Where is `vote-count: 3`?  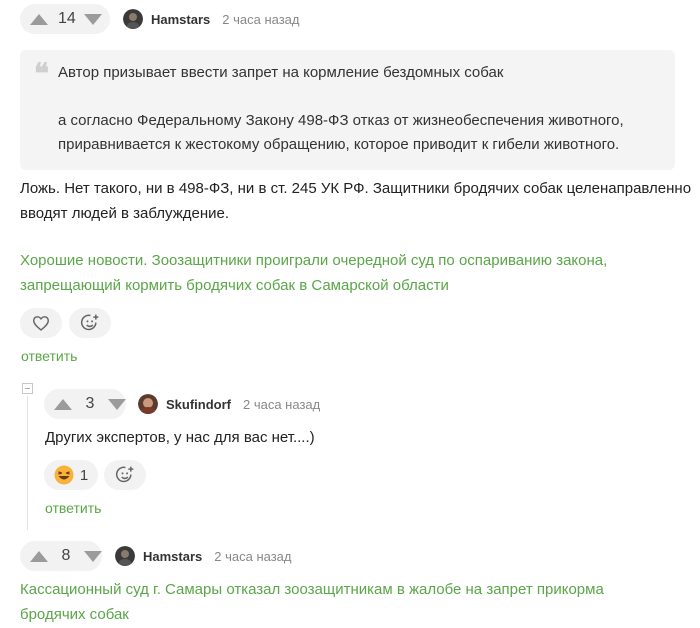 vote-count: 3 is located at coordinates (90, 403).